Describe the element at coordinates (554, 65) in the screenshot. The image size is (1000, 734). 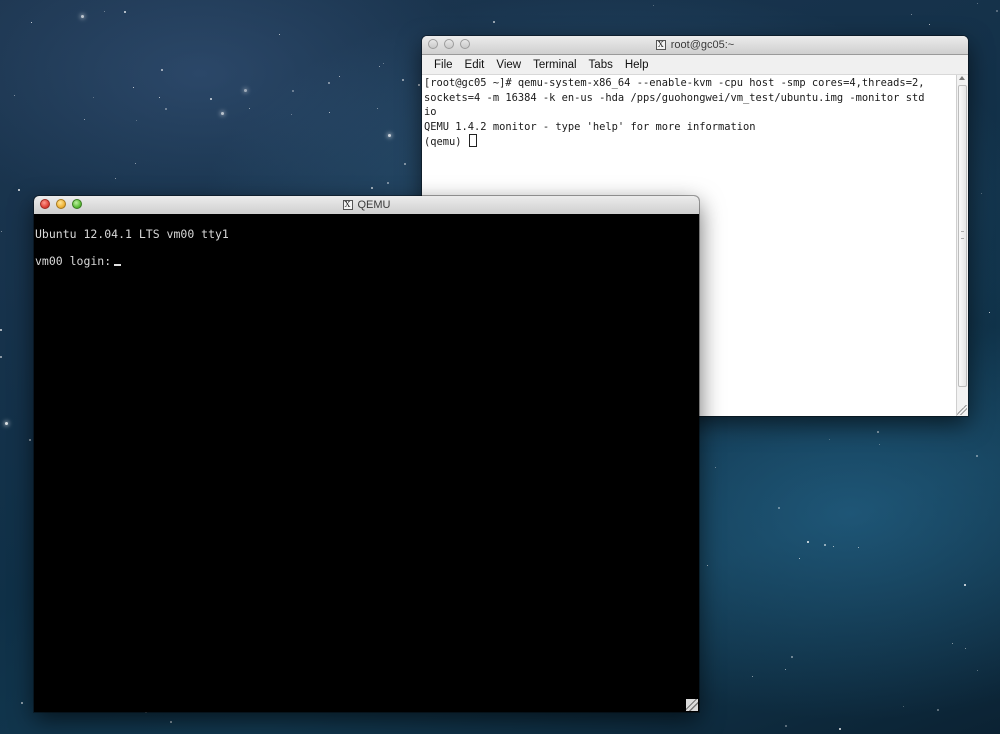
I see `menu-terminal: Terminal` at that location.